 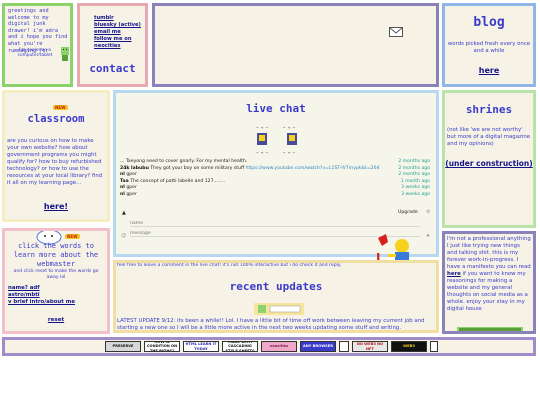 What do you see at coordinates (41, 288) in the screenshot?
I see `webmaster-name-link: name? adf` at bounding box center [41, 288].